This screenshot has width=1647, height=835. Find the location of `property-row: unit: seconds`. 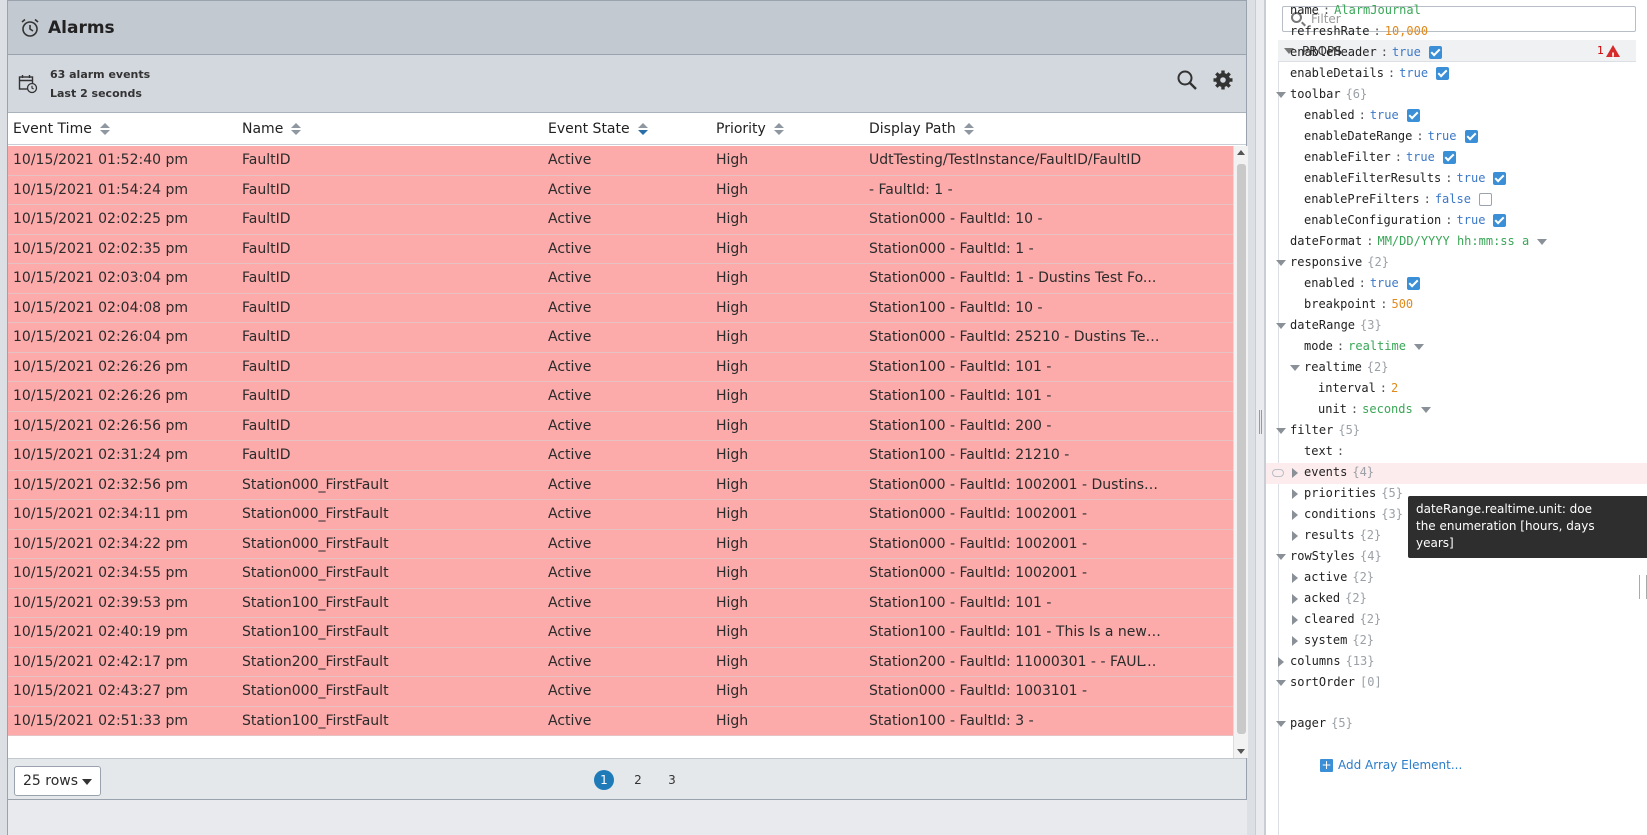

property-row: unit: seconds is located at coordinates (1374, 409).